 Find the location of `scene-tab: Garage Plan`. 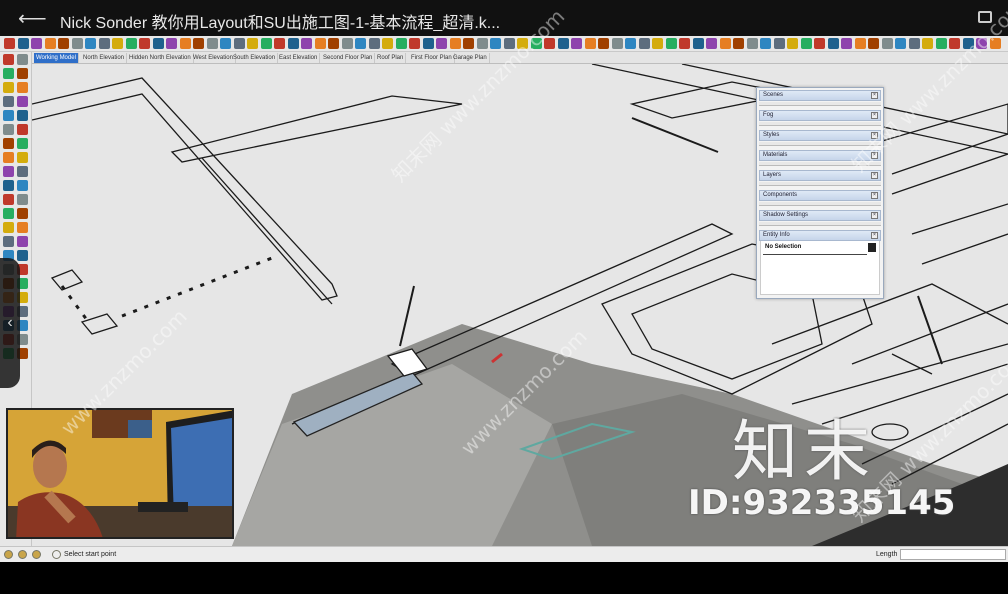

scene-tab: Garage Plan is located at coordinates (470, 58).